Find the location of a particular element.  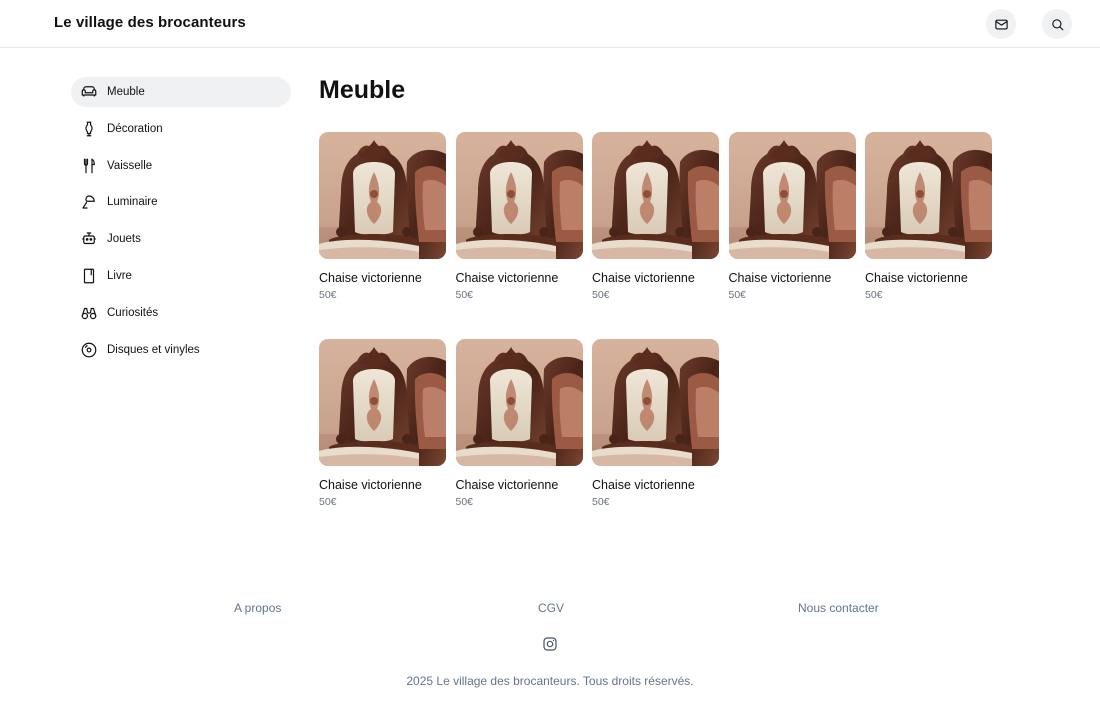

top-header: Le village des brocanteurs is located at coordinates (550, 24).